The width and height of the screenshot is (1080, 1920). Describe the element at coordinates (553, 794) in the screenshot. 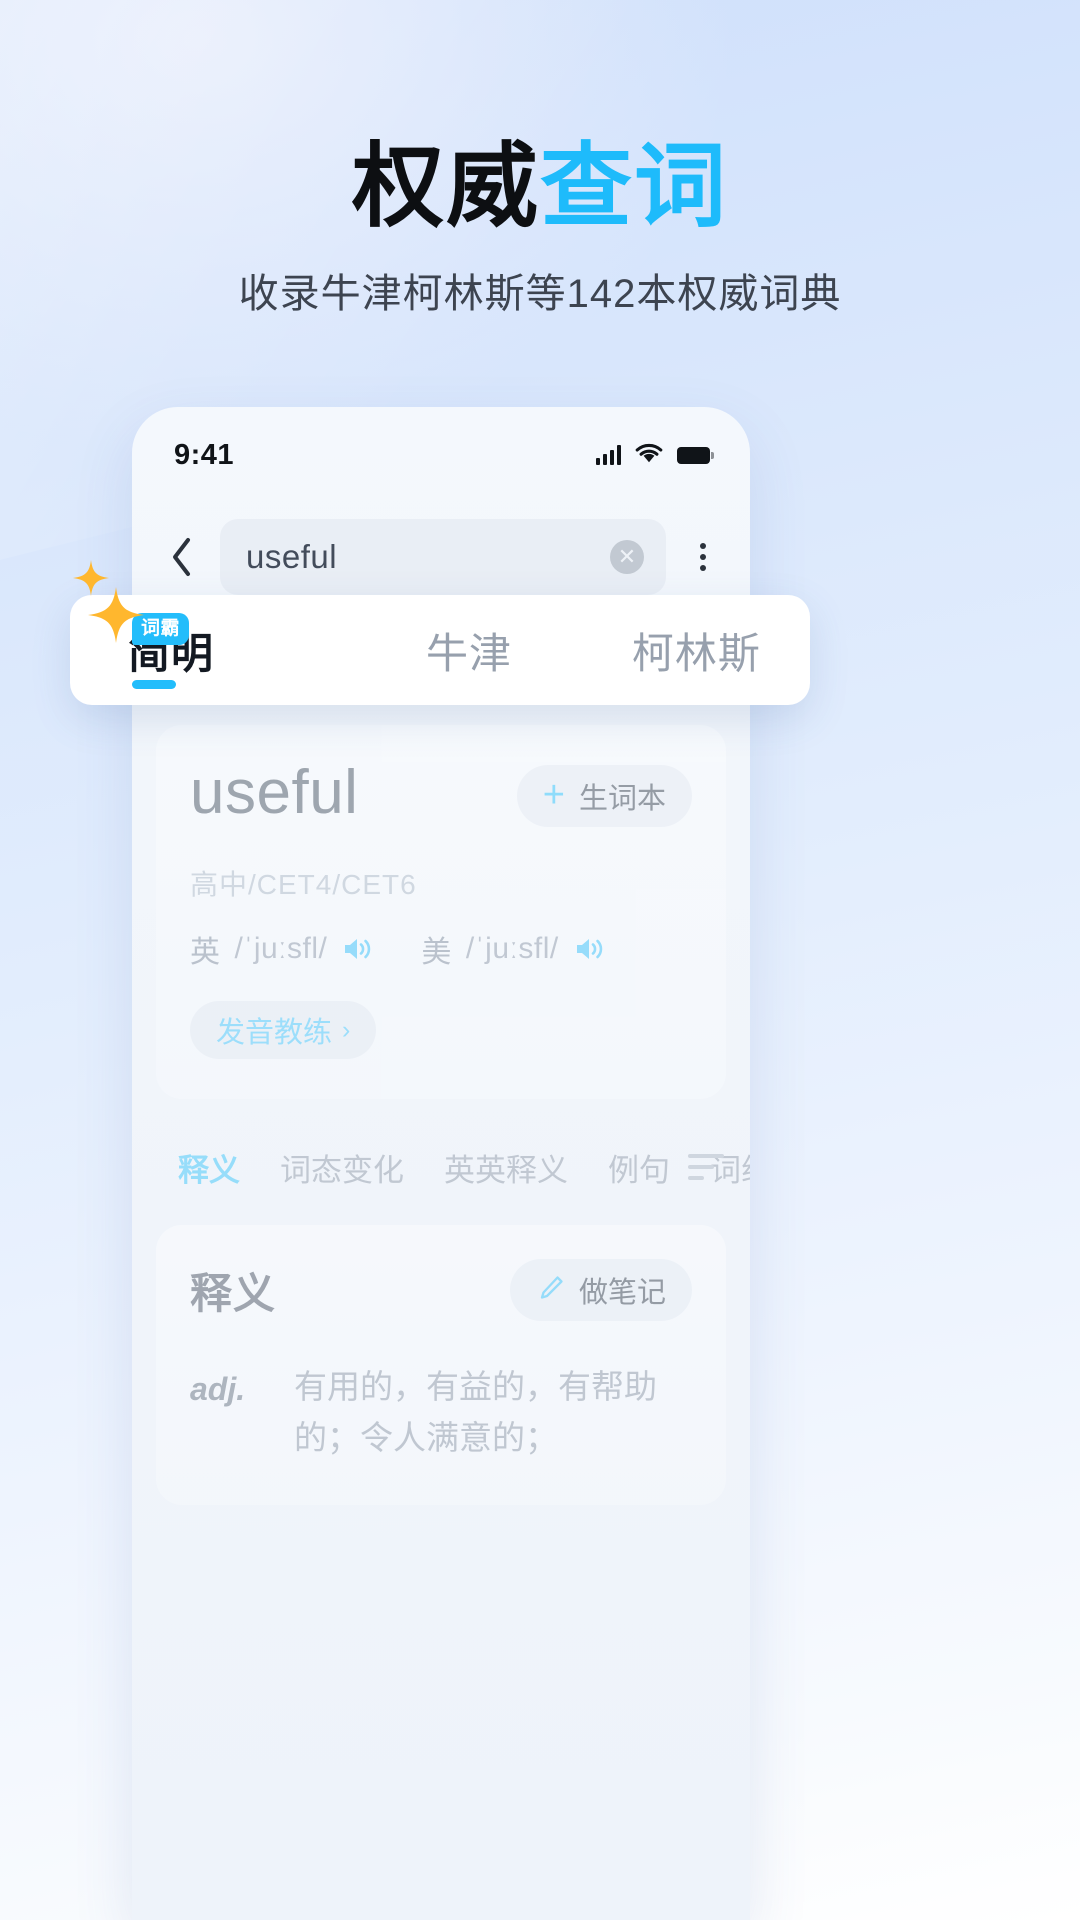

I see `plus-icon: +` at that location.